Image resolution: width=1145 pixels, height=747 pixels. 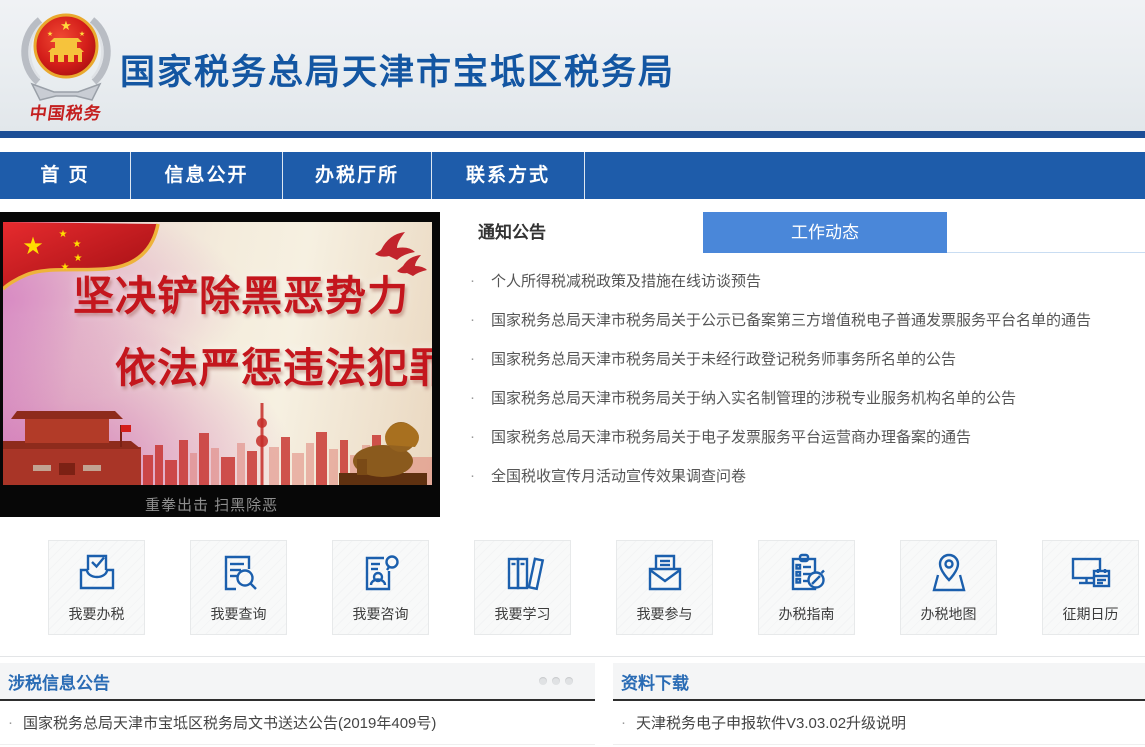 What do you see at coordinates (572, 588) in the screenshot?
I see `quick-links-row: 我要办税 我要查询 我要咨询 我要学习 我要参与 办税指南 办税地图 征期日历` at bounding box center [572, 588].